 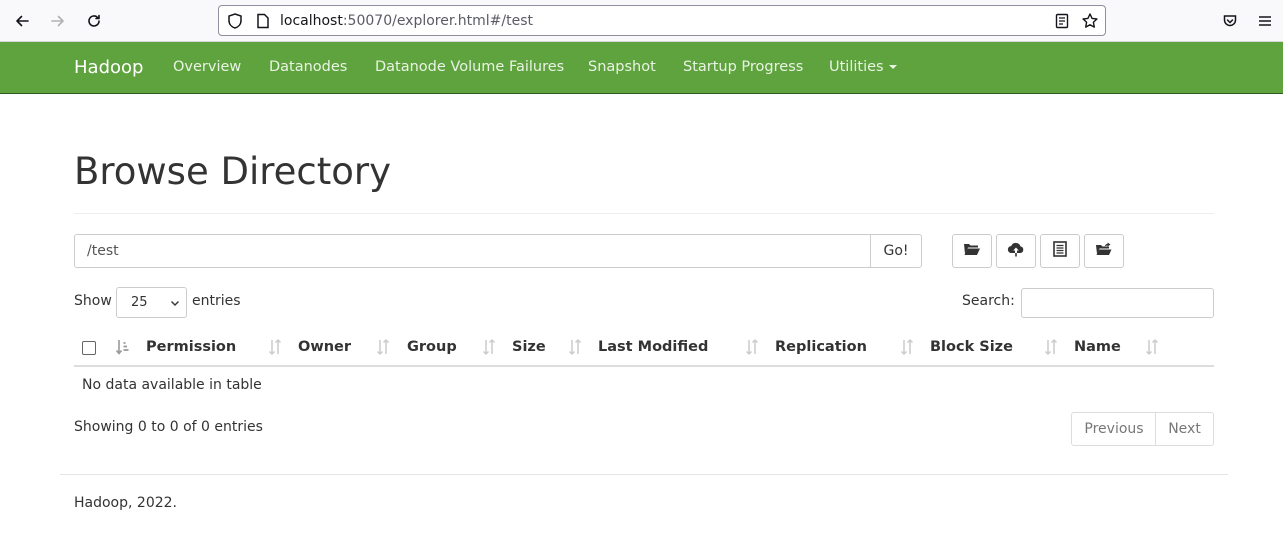 I want to click on browse-folder-button, so click(x=972, y=251).